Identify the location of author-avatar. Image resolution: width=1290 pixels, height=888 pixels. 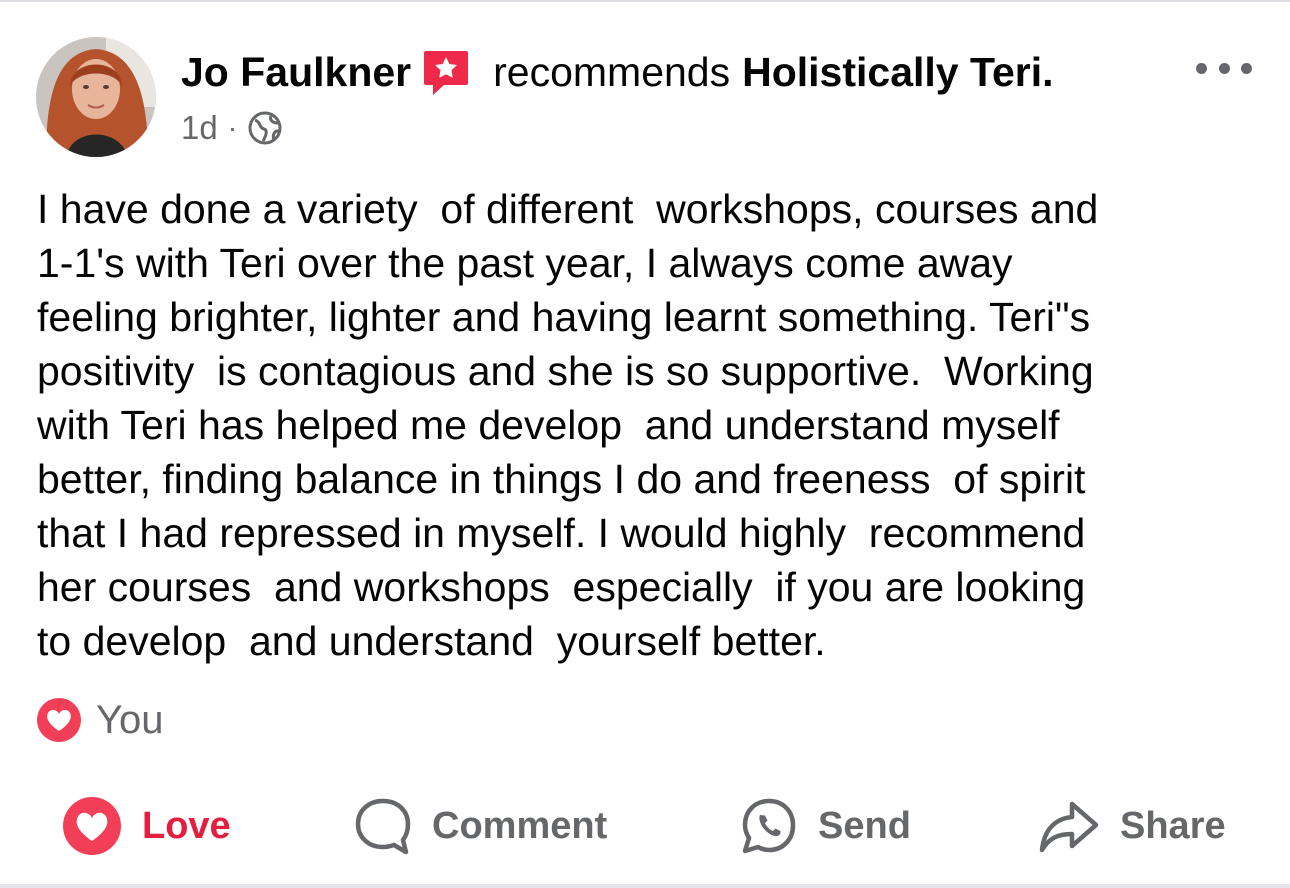
(96, 97).